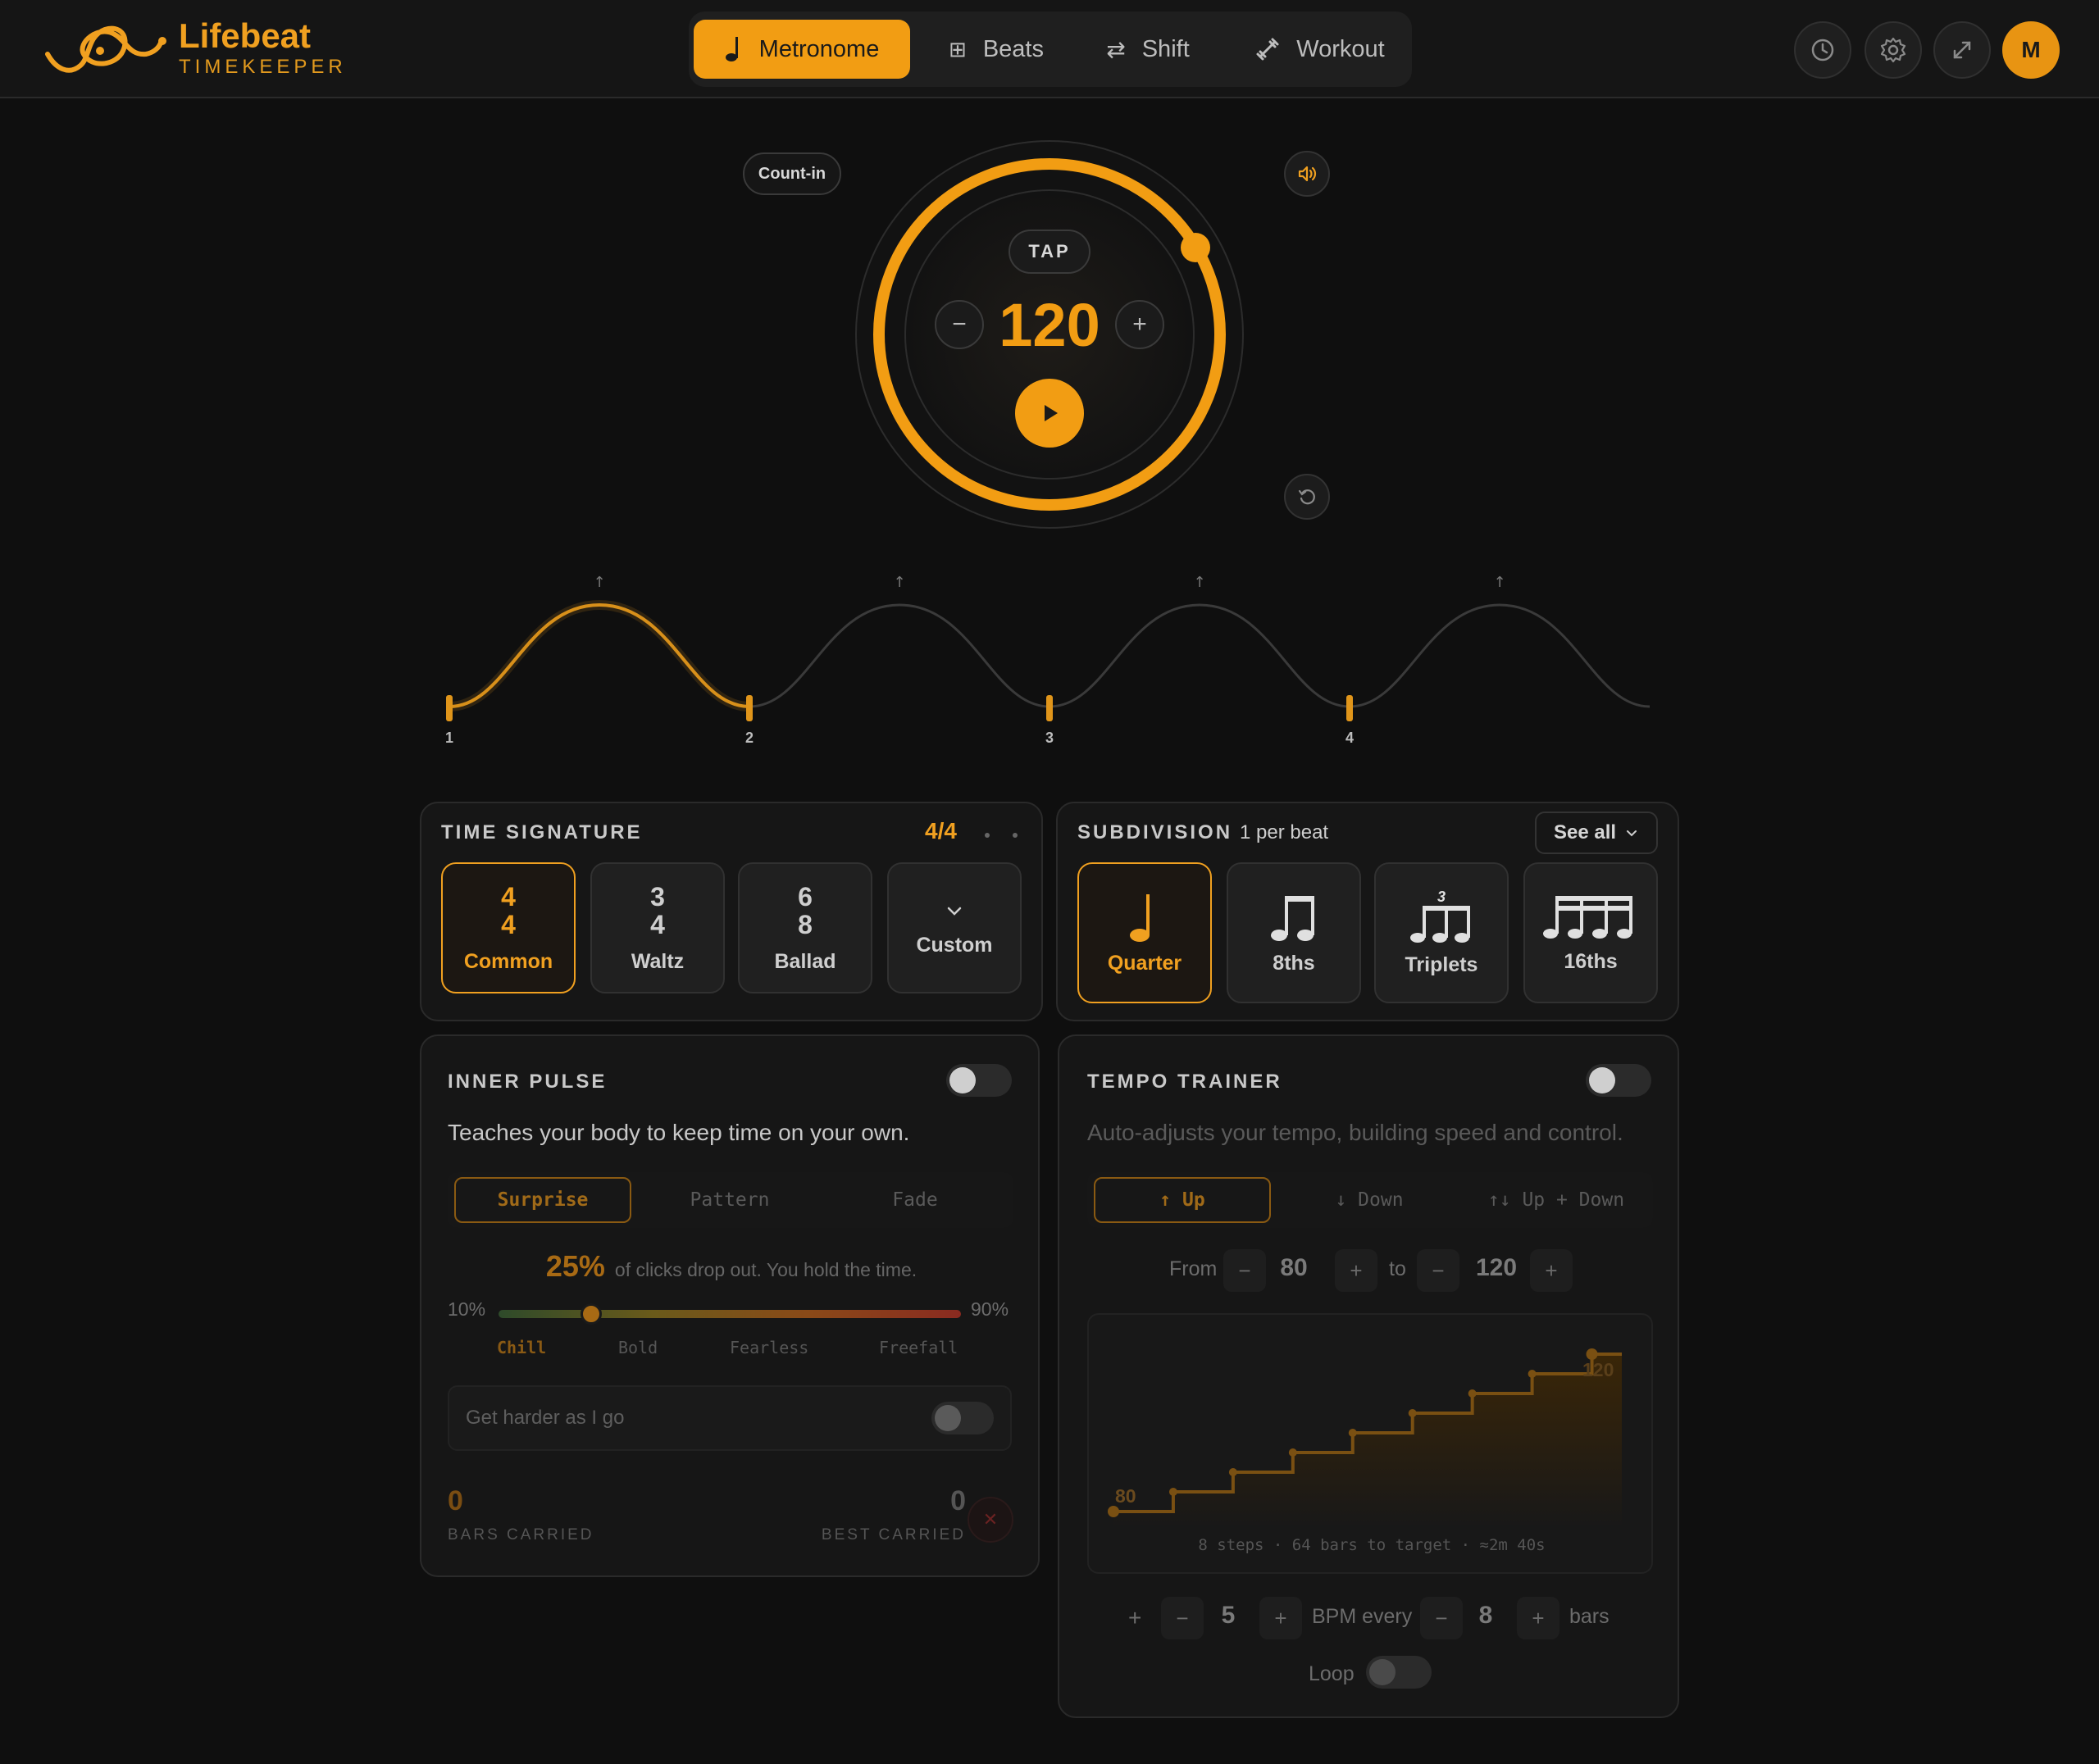 Image resolution: width=2099 pixels, height=1764 pixels. I want to click on signature-top: 4, so click(508, 896).